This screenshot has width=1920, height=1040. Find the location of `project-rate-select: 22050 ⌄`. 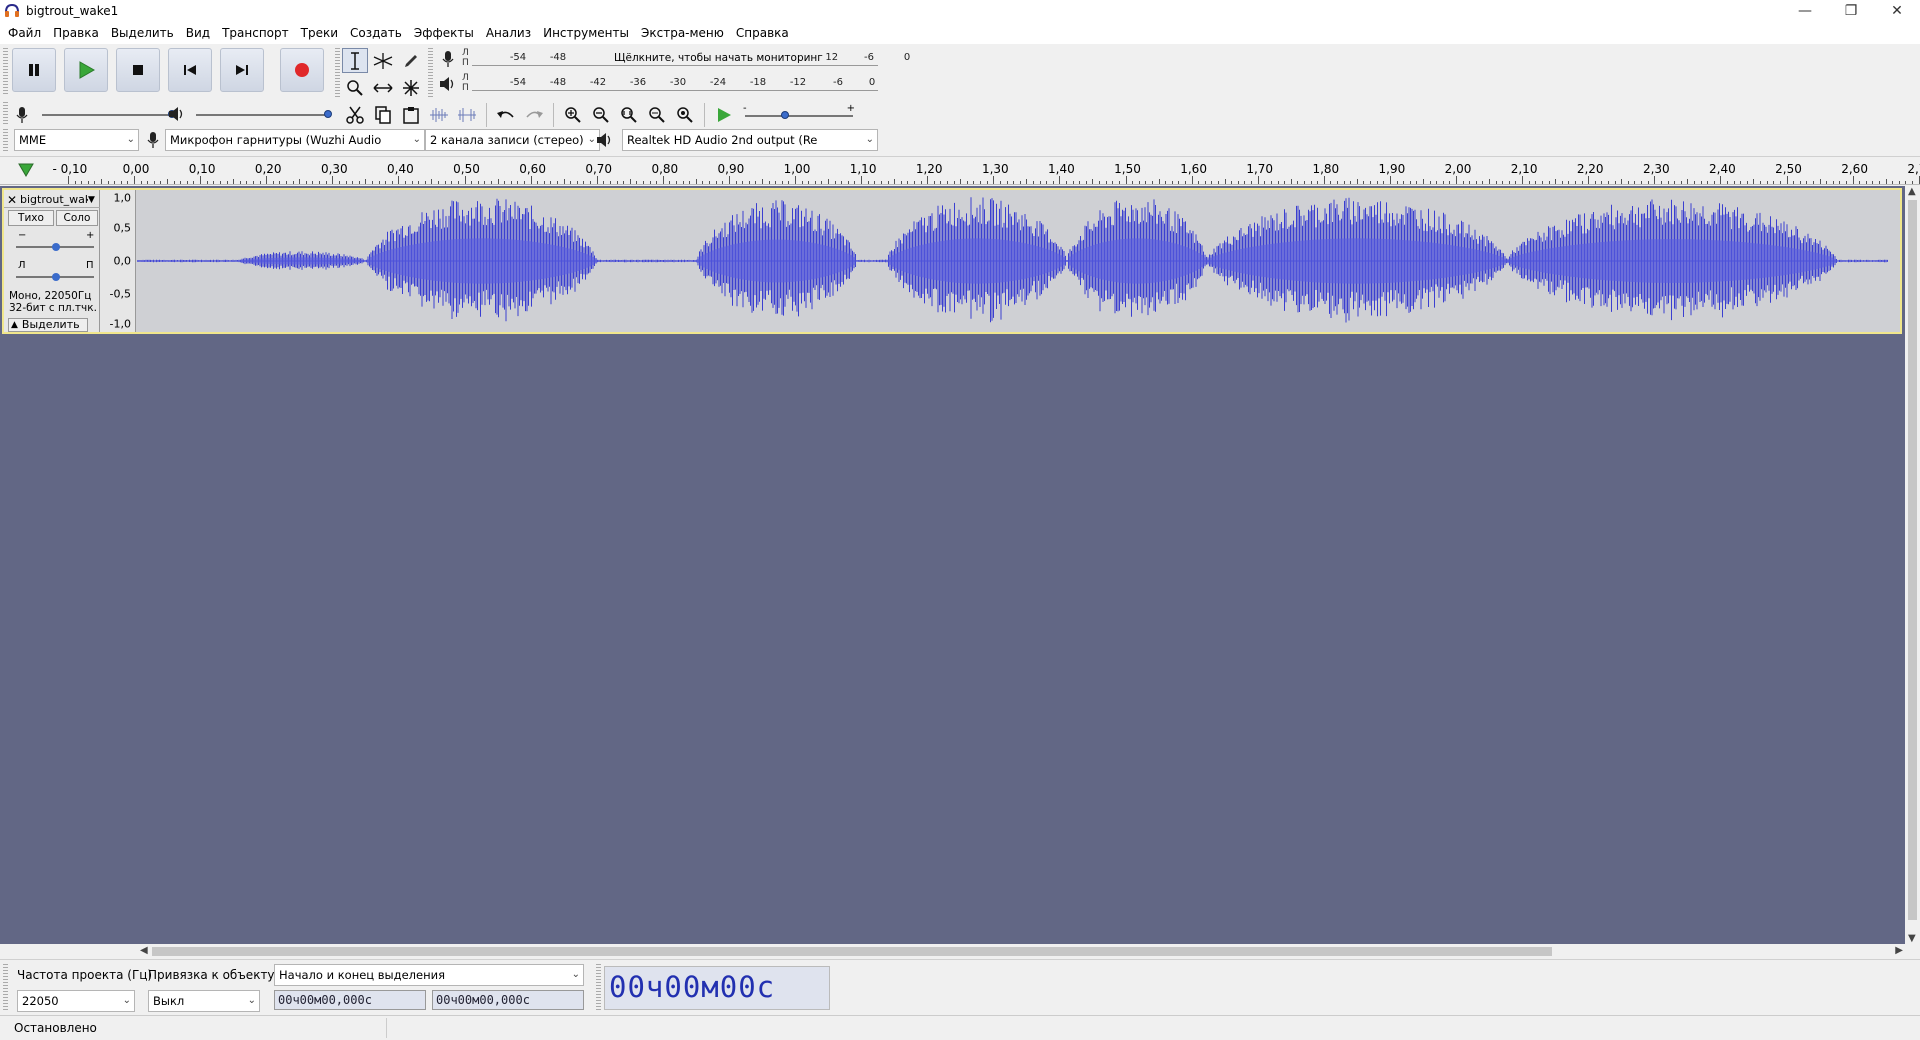

project-rate-select: 22050 ⌄ is located at coordinates (76, 1001).